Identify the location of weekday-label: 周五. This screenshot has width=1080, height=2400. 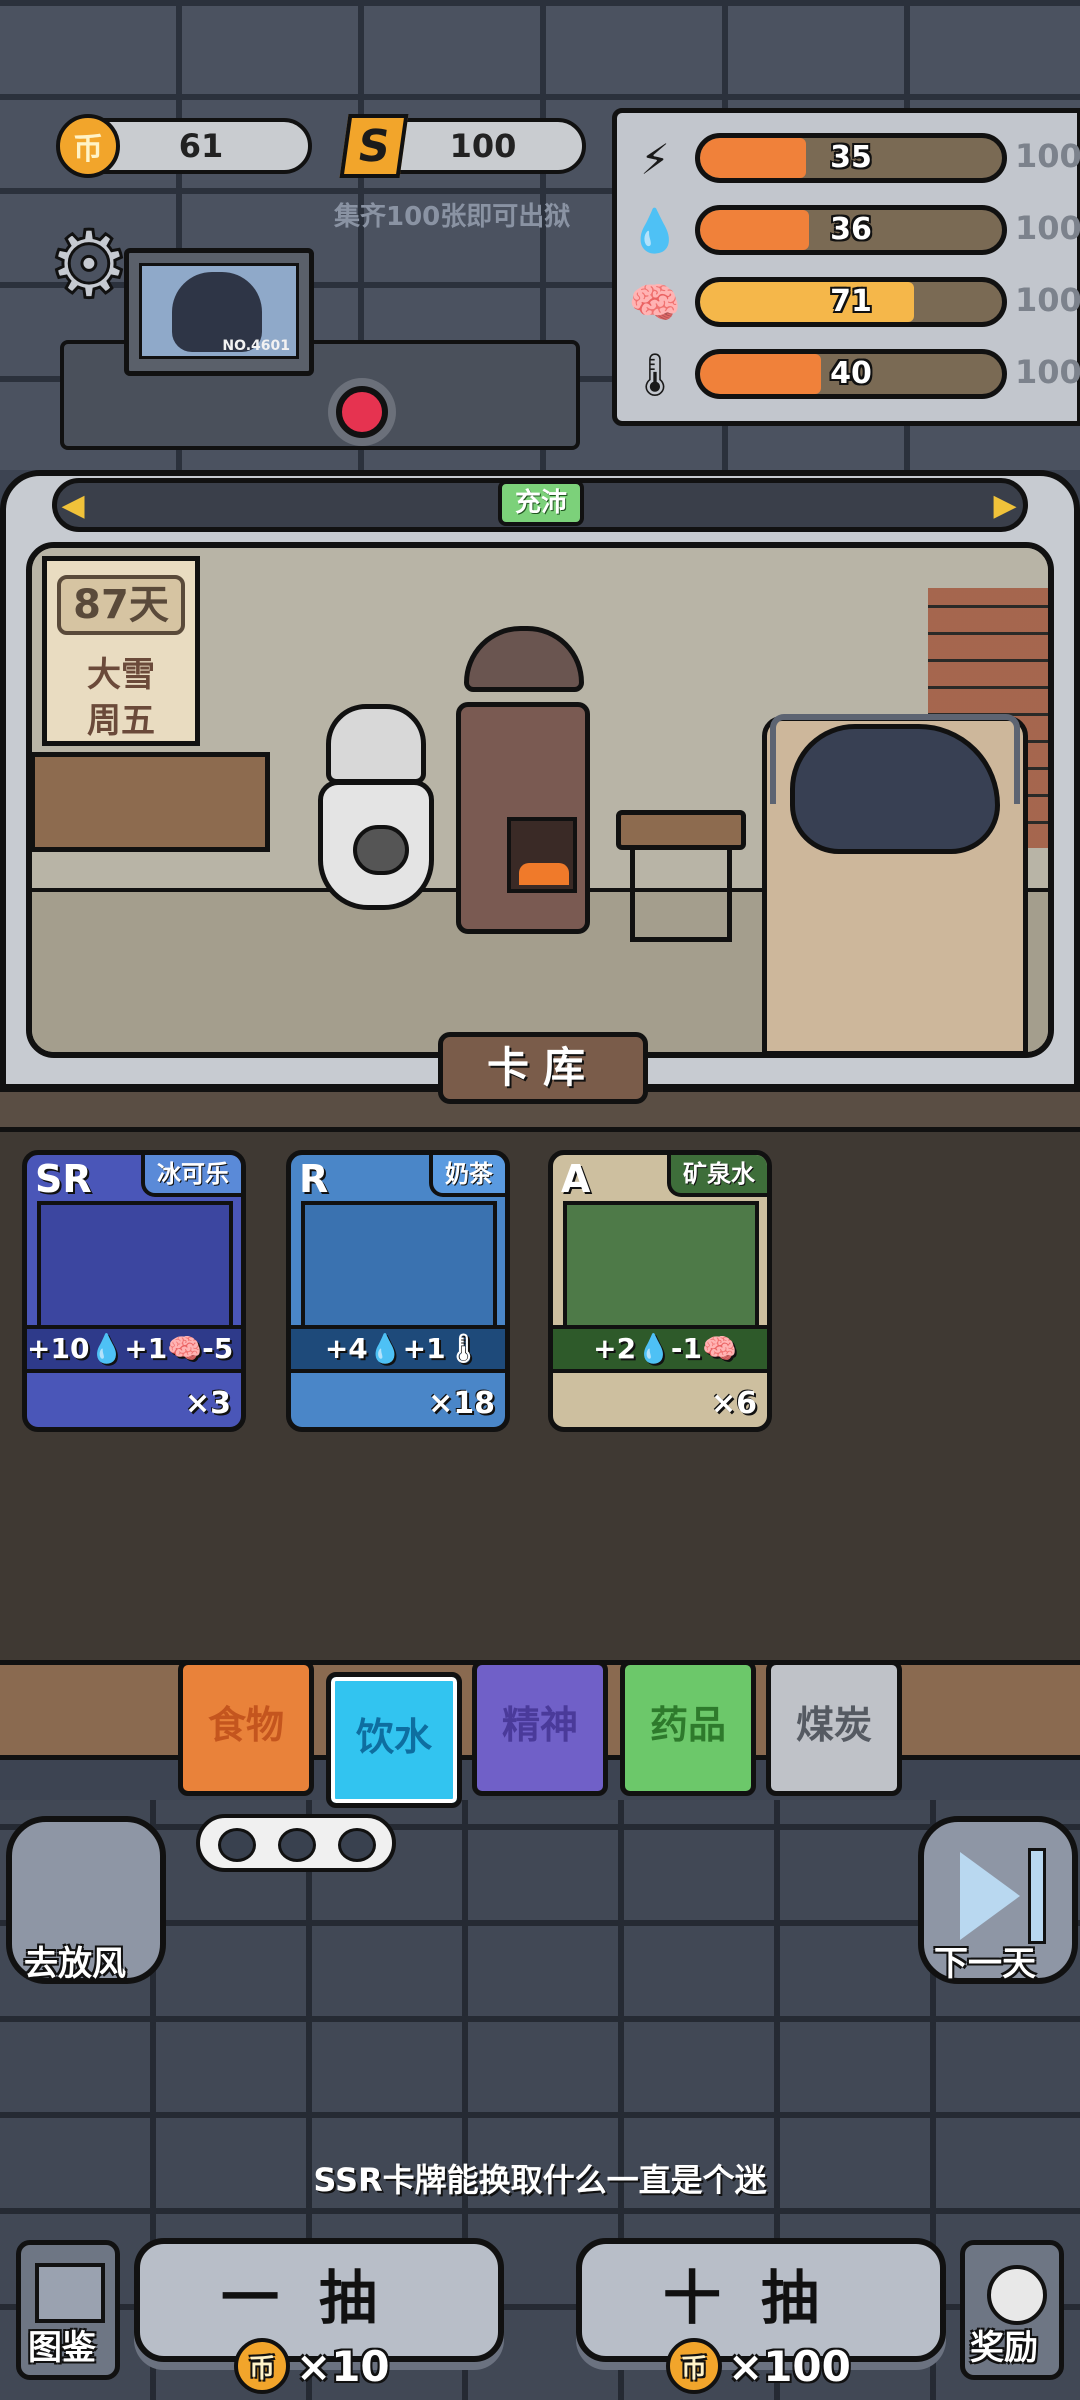
(121, 721).